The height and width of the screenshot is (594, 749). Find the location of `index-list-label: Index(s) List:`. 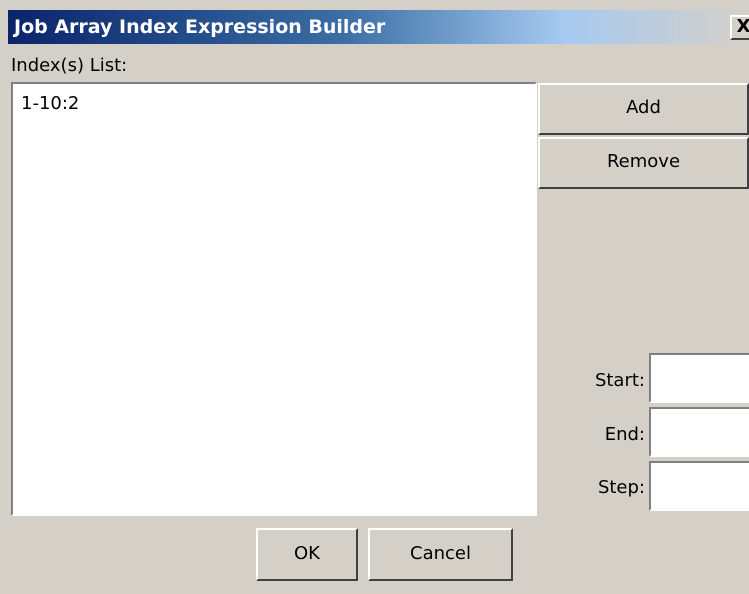

index-list-label: Index(s) List: is located at coordinates (69, 65).